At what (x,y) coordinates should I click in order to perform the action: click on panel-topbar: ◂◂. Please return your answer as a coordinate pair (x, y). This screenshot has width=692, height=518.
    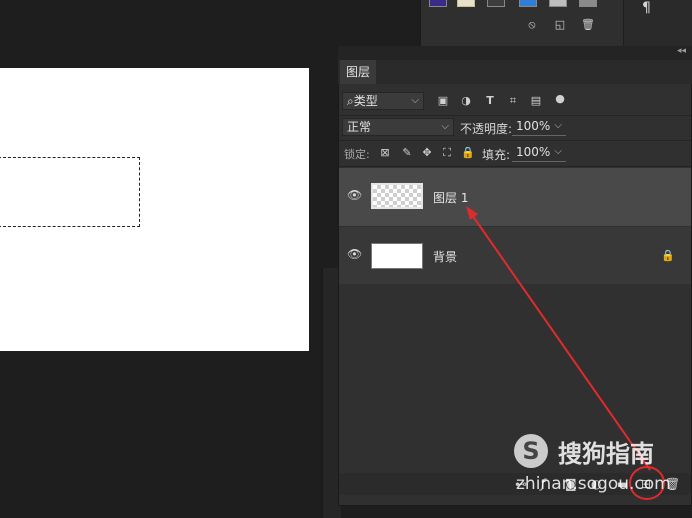
    Looking at the image, I should click on (515, 53).